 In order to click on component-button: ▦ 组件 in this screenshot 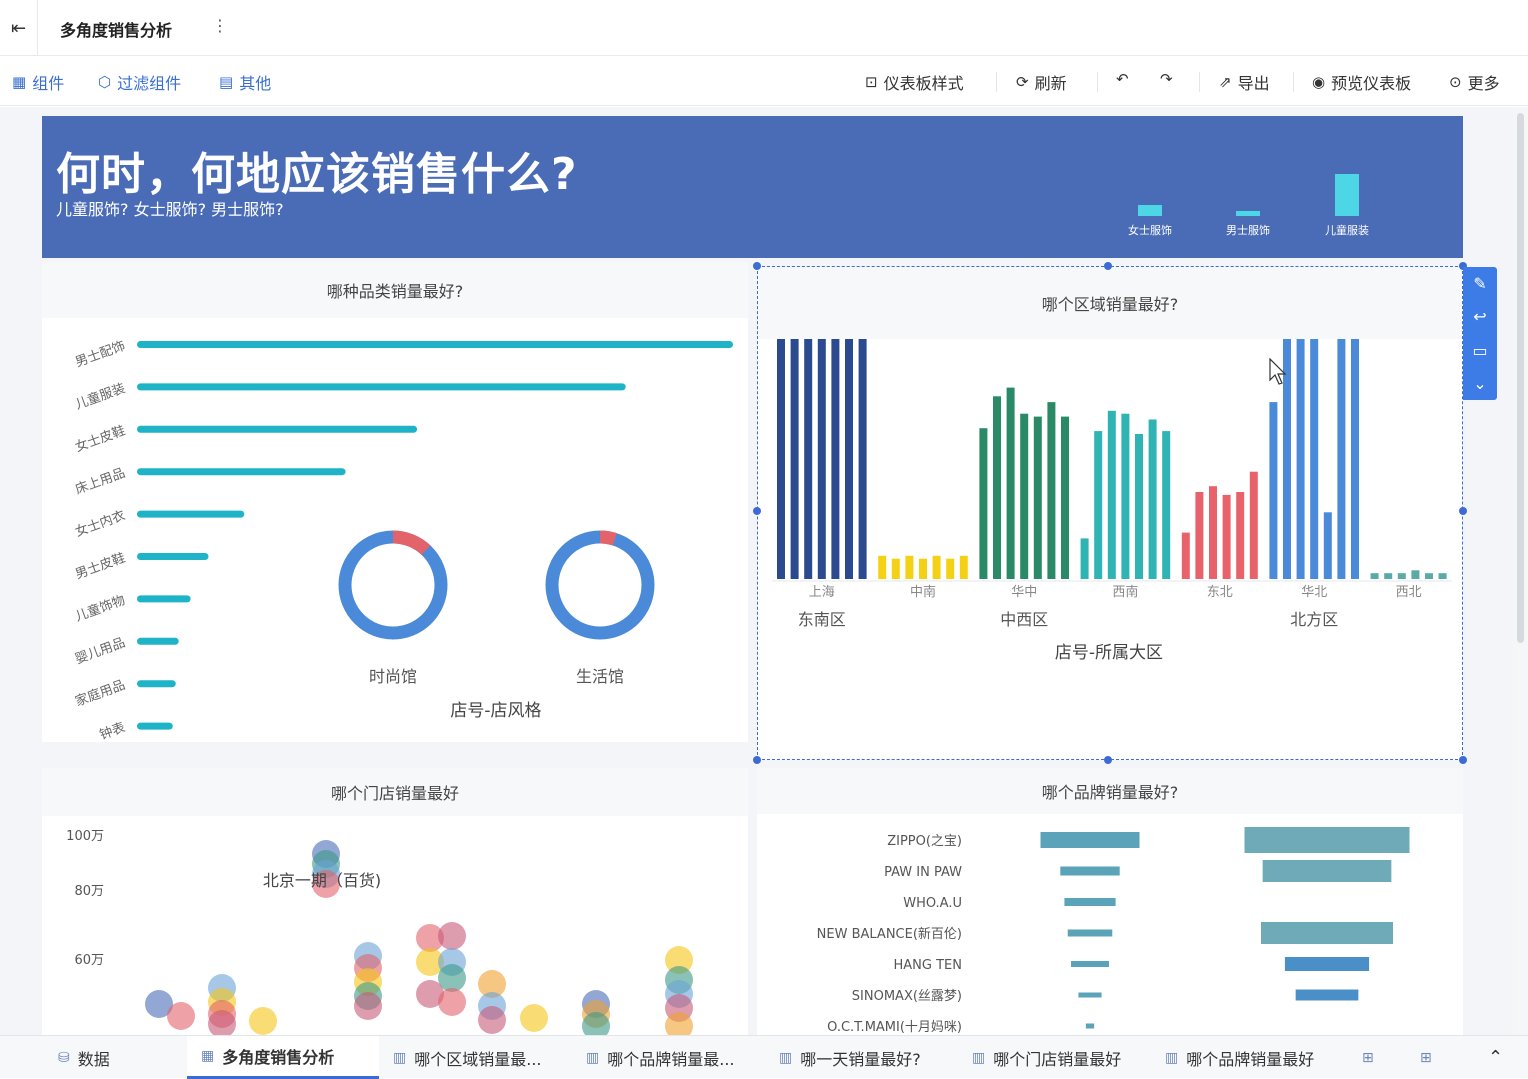, I will do `click(38, 82)`.